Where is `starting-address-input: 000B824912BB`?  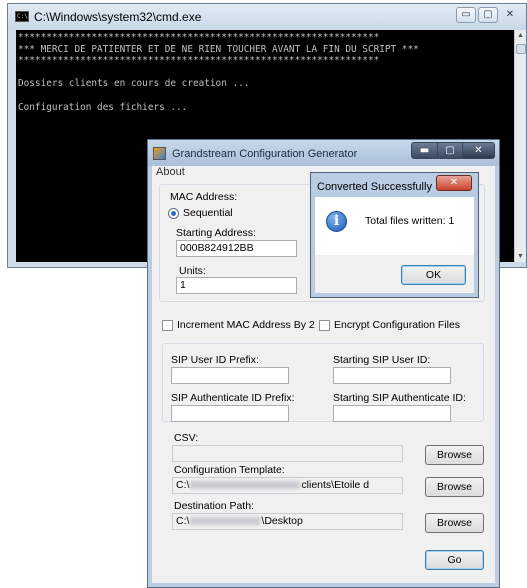
starting-address-input: 000B824912BB is located at coordinates (236, 248).